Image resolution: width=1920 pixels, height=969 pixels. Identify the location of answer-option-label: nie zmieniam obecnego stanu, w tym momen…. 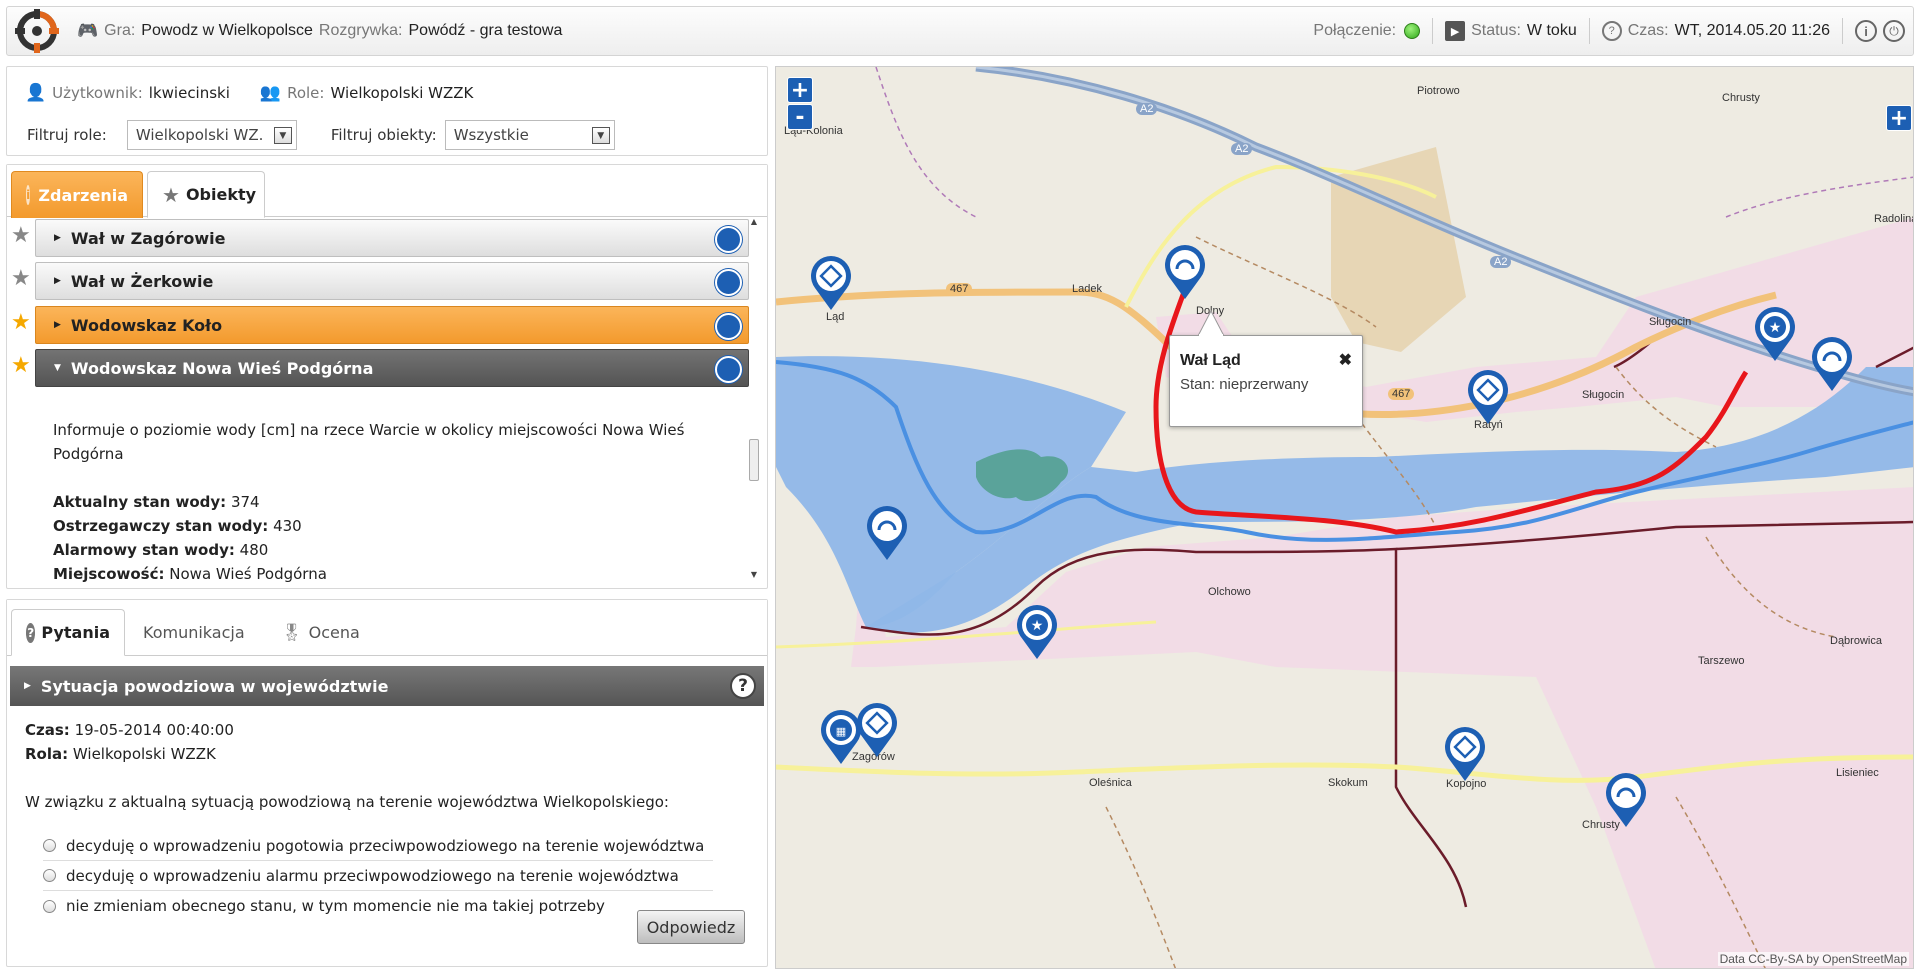
(335, 906).